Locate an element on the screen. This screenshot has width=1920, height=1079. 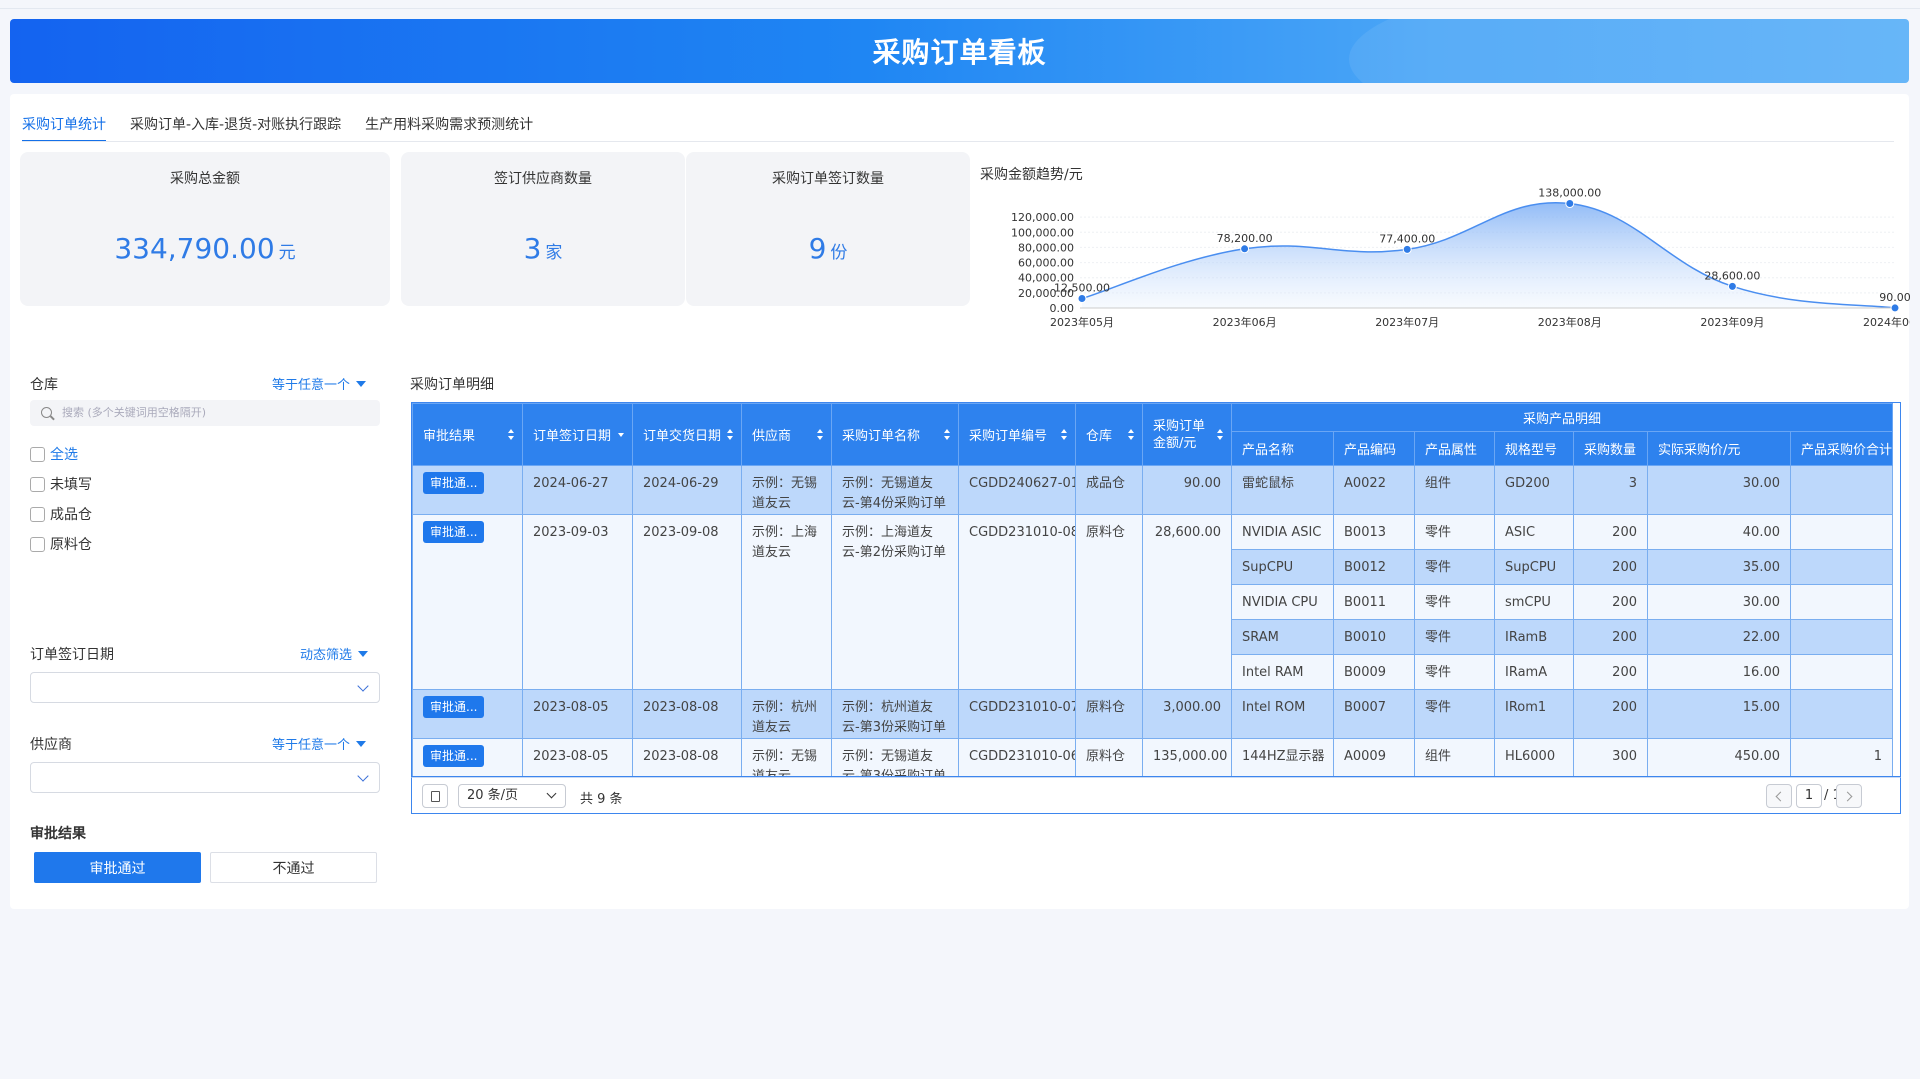
col-quantity: 采购数量 is located at coordinates (1610, 448).